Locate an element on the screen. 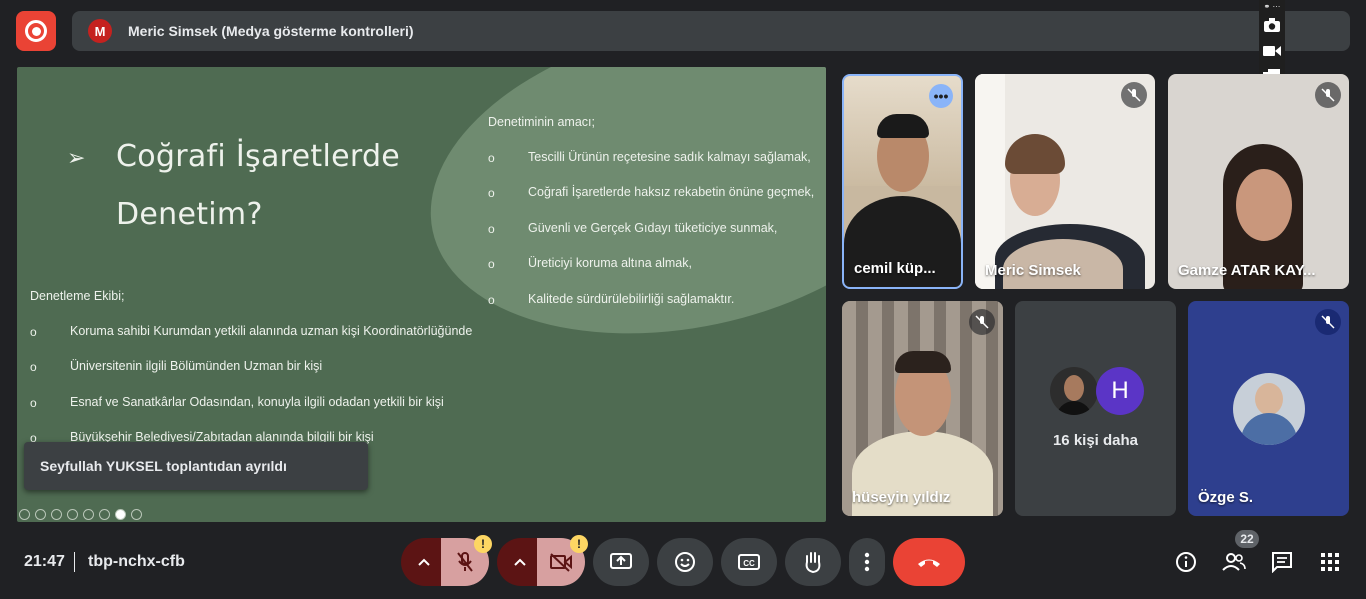 The width and height of the screenshot is (1366, 599). person-face is located at coordinates (1264, 205).